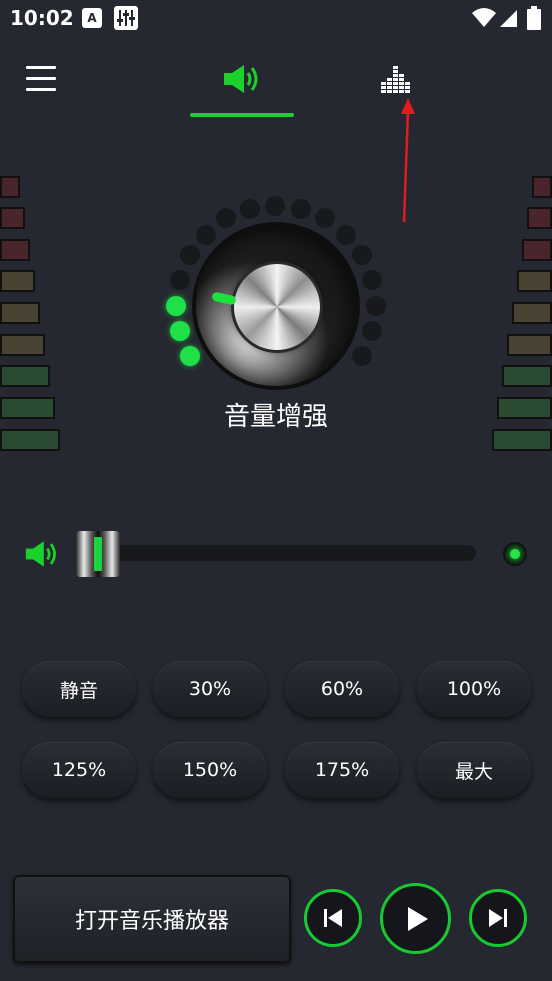 This screenshot has width=552, height=981. I want to click on volume-slider-handle, so click(98, 554).